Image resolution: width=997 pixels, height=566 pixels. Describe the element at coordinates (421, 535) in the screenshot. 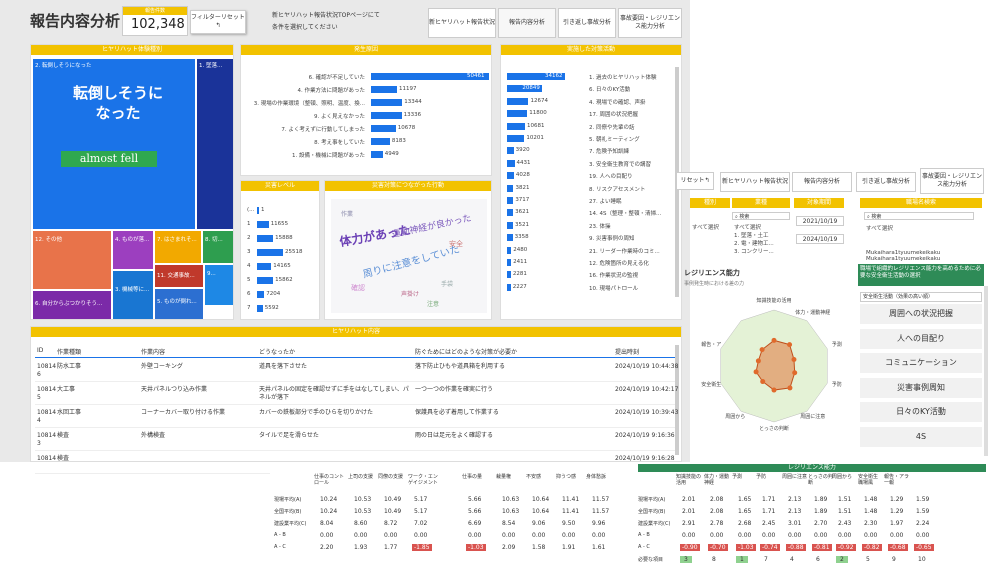

I see `stats-cell: 0.00` at that location.